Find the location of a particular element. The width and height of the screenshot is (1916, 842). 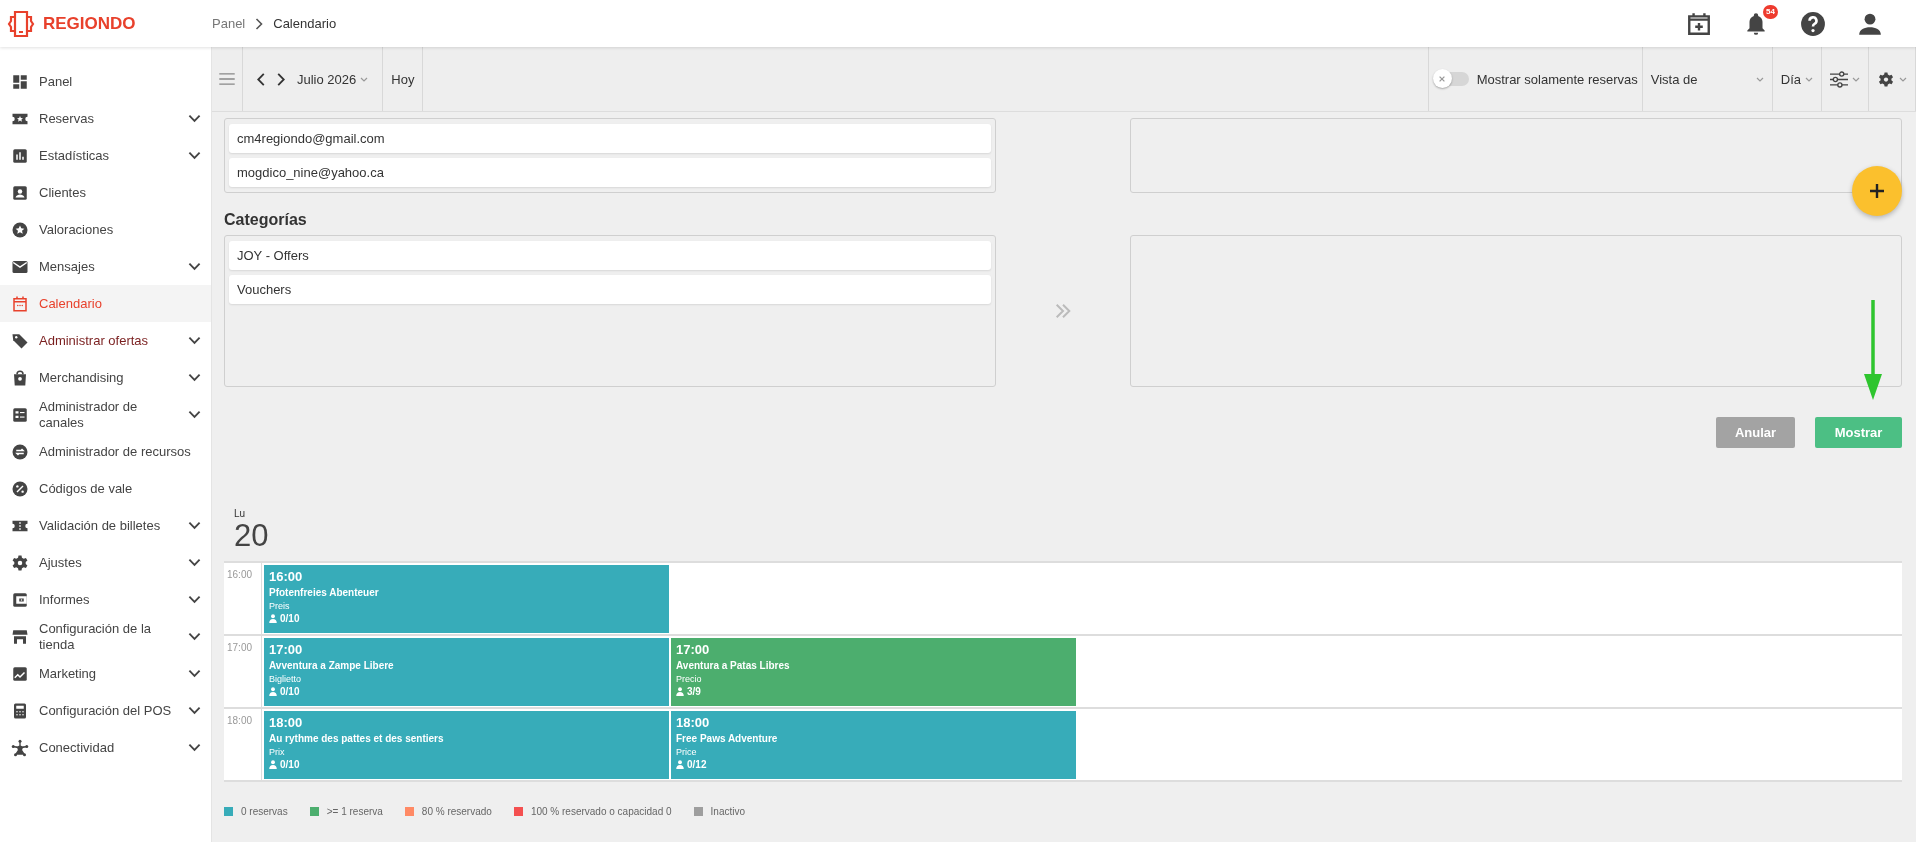

add-event-button is located at coordinates (1699, 23).